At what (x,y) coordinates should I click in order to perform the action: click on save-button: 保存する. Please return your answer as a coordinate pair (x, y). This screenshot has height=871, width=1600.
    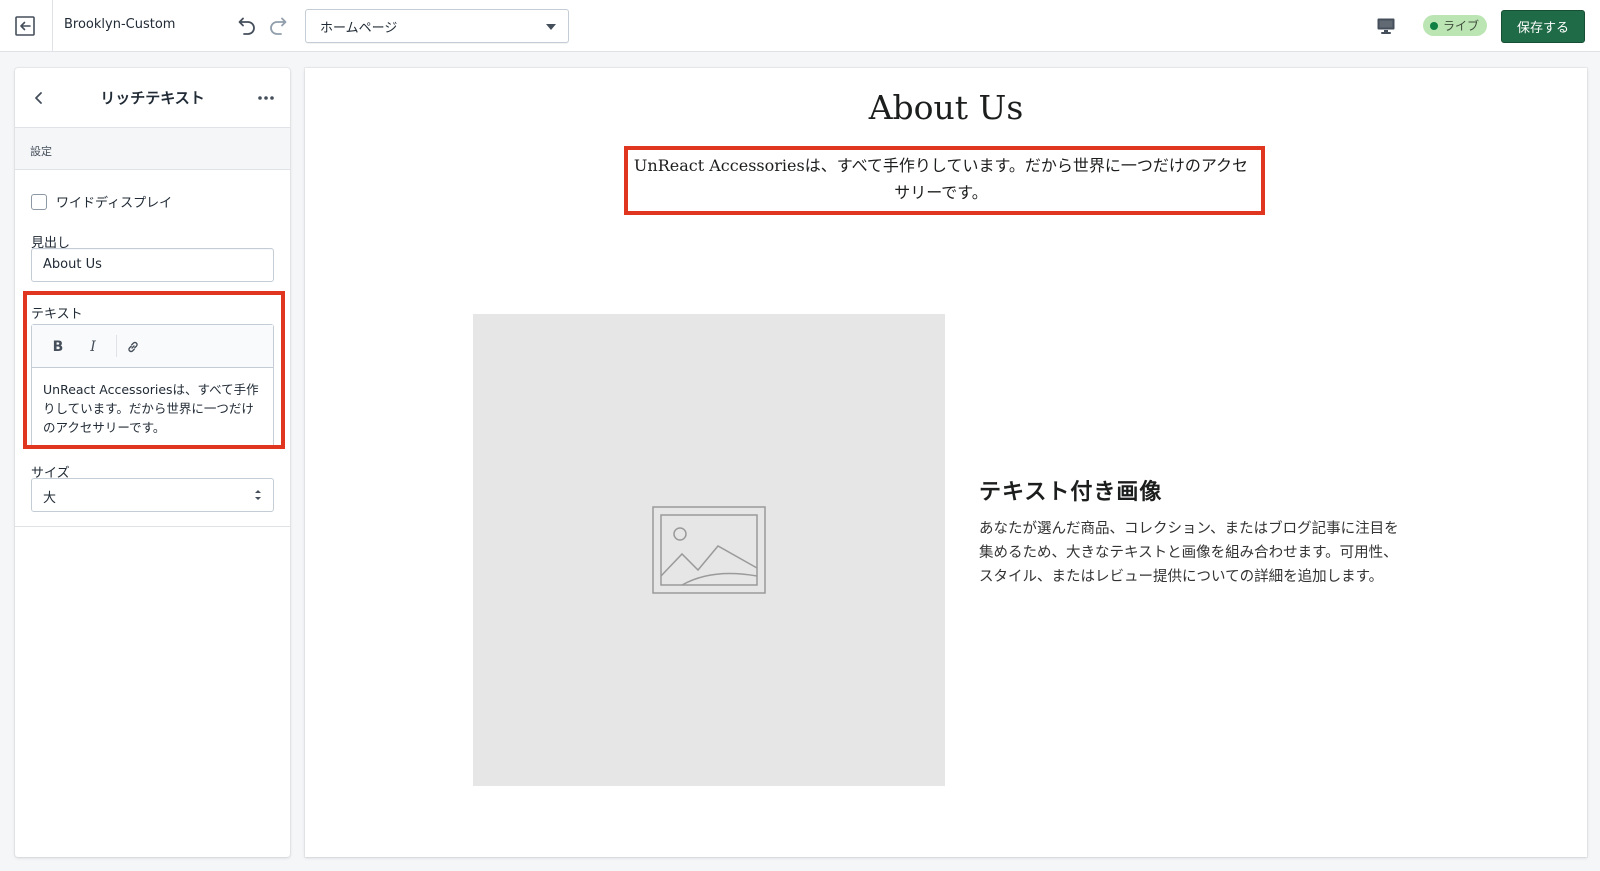
    Looking at the image, I should click on (1543, 26).